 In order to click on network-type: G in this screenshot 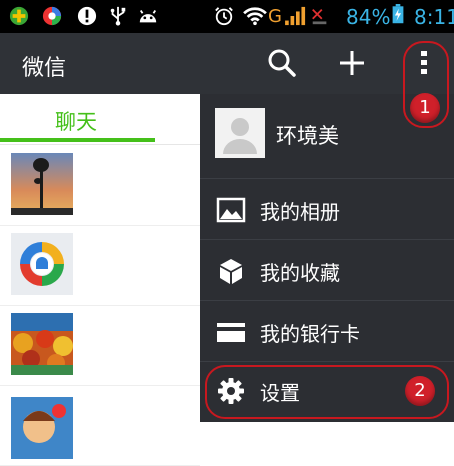, I will do `click(275, 16)`.